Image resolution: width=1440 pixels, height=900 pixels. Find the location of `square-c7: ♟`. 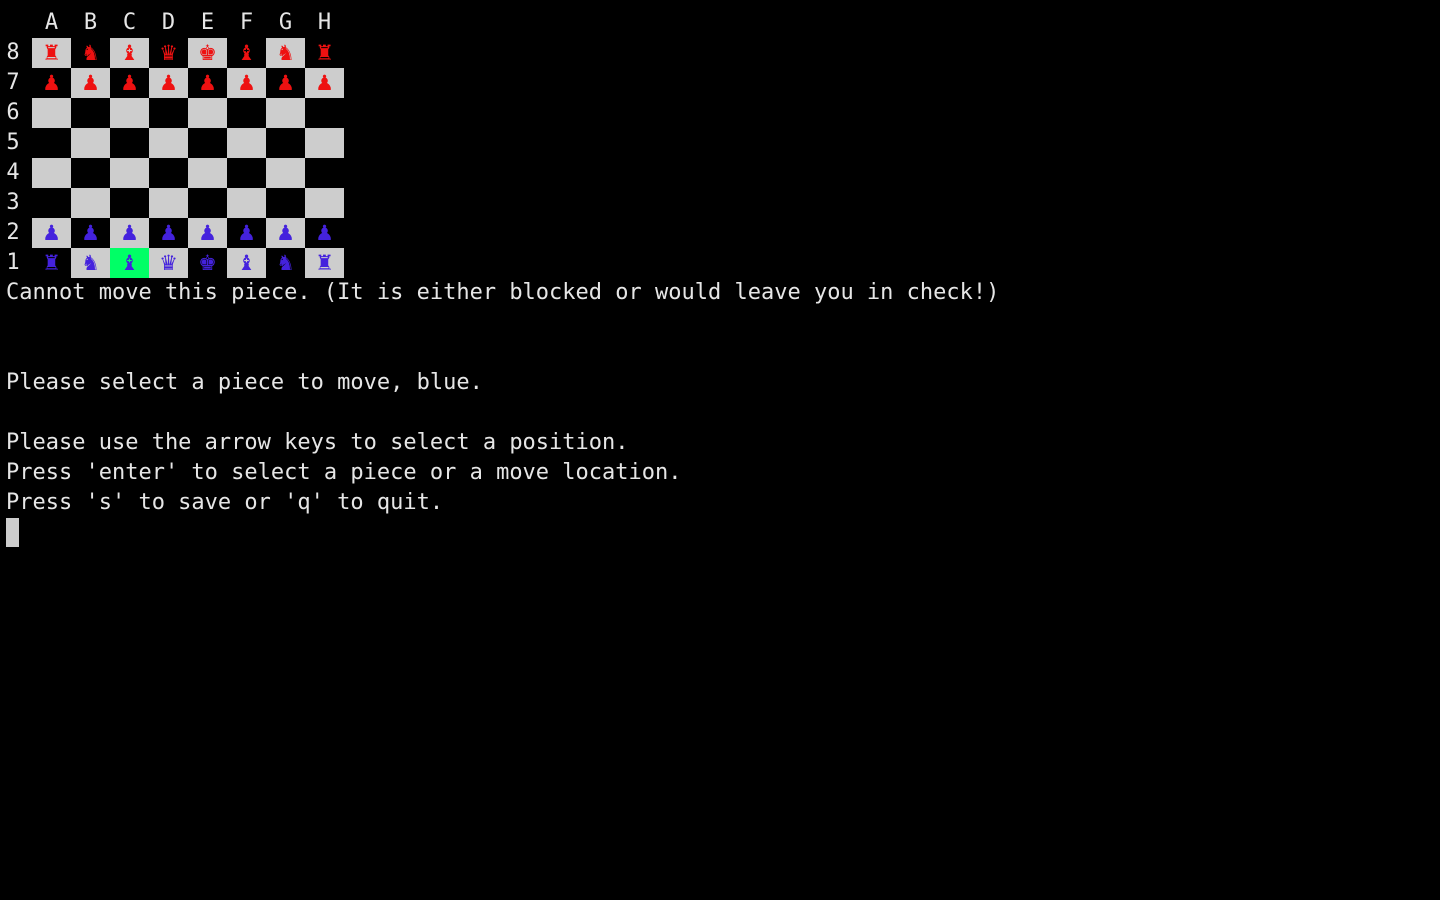

square-c7: ♟ is located at coordinates (129, 83).